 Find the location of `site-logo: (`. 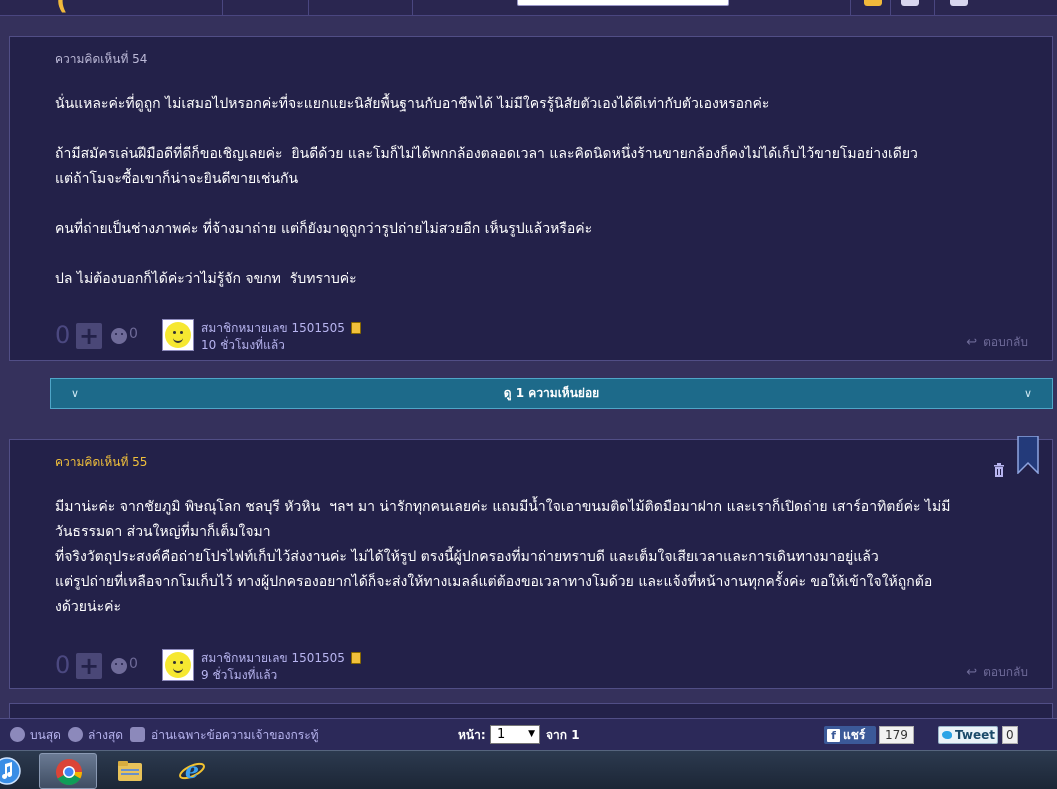

site-logo: ( is located at coordinates (62, 7).